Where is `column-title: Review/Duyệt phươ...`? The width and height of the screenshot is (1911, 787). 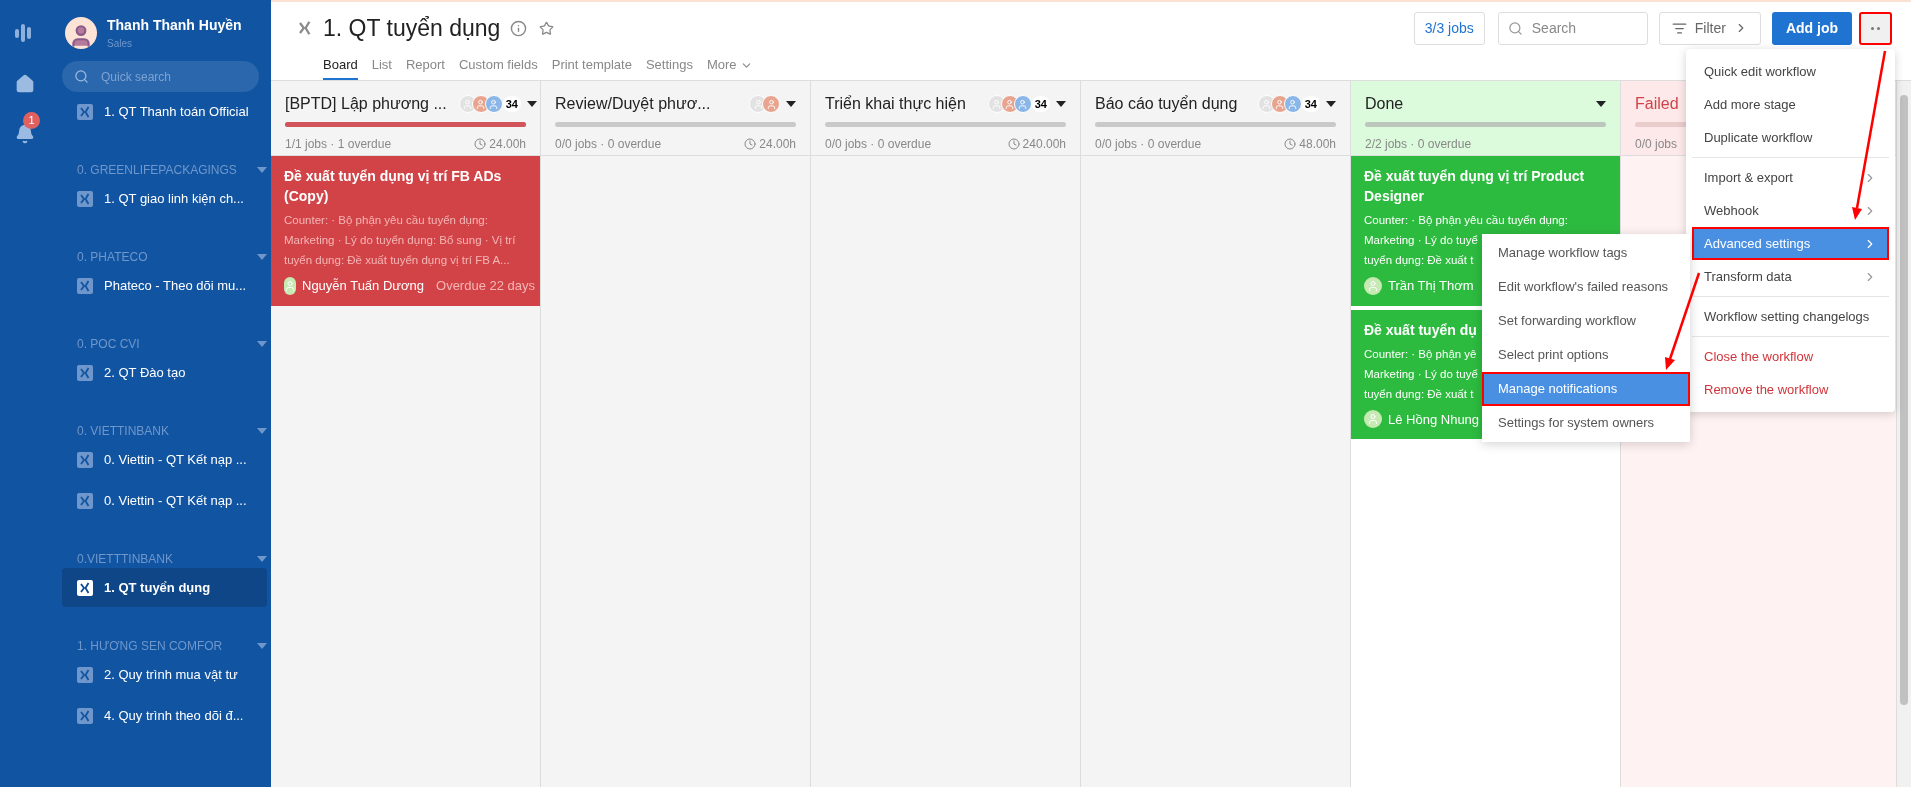
column-title: Review/Duyệt phươ... is located at coordinates (633, 104).